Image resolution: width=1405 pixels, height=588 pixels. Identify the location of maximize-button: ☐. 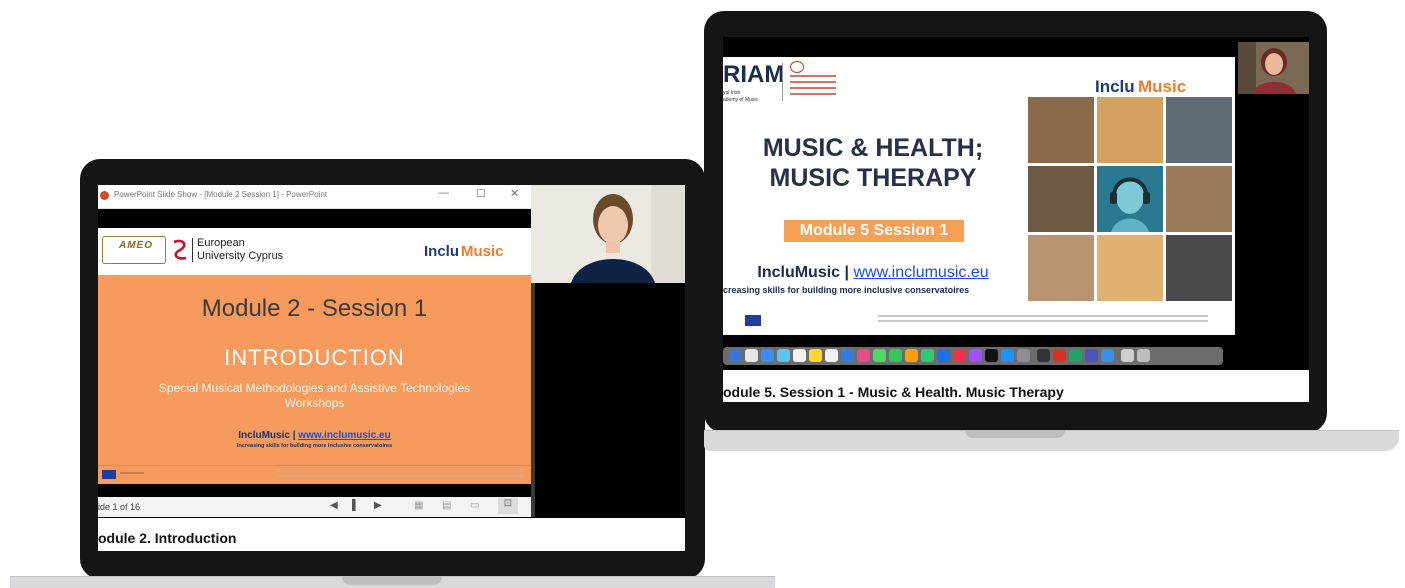
(481, 193).